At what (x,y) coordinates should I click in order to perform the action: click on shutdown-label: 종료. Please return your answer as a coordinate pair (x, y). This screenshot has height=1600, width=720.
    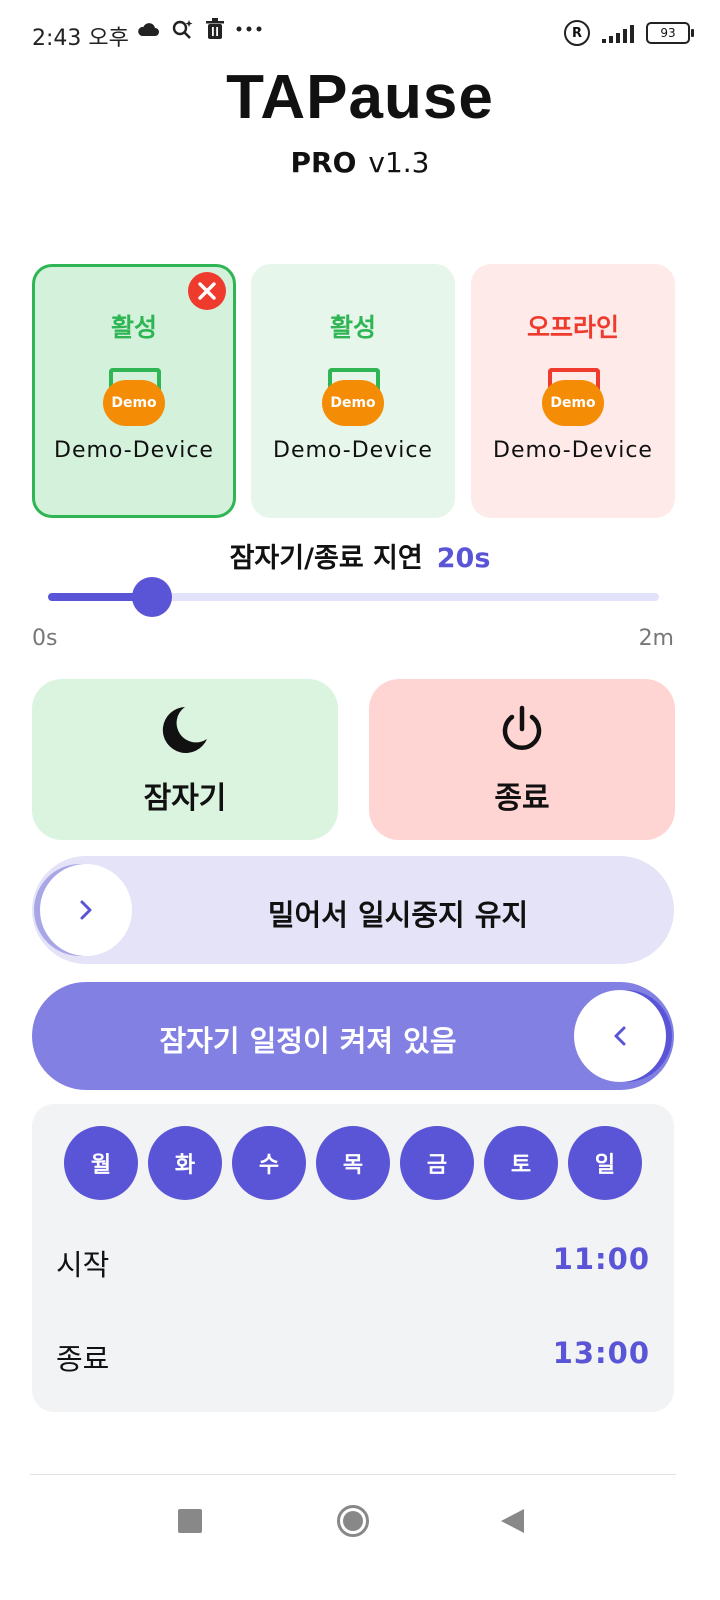
    Looking at the image, I should click on (522, 798).